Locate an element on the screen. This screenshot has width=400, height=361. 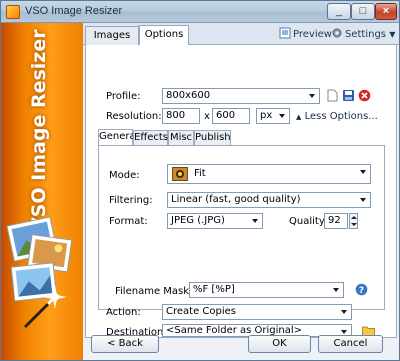
tab-options: Options is located at coordinates (164, 35).